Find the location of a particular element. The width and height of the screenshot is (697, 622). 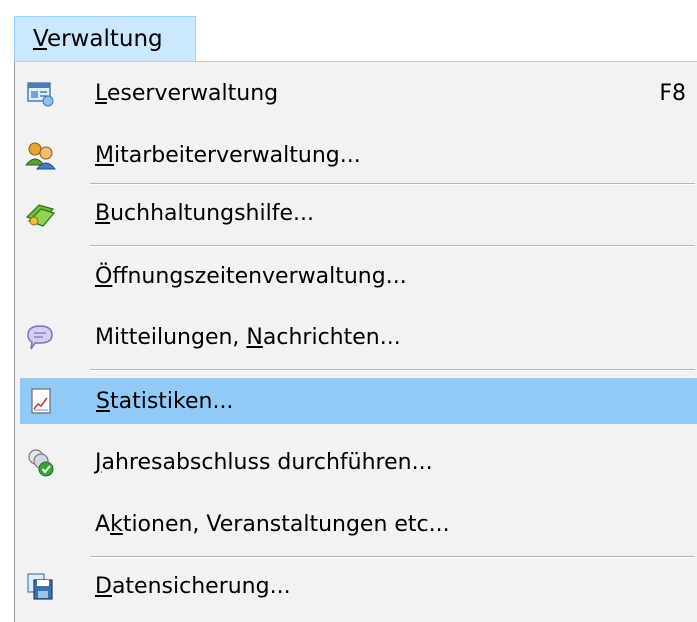

data-backup-icon is located at coordinates (40, 586).